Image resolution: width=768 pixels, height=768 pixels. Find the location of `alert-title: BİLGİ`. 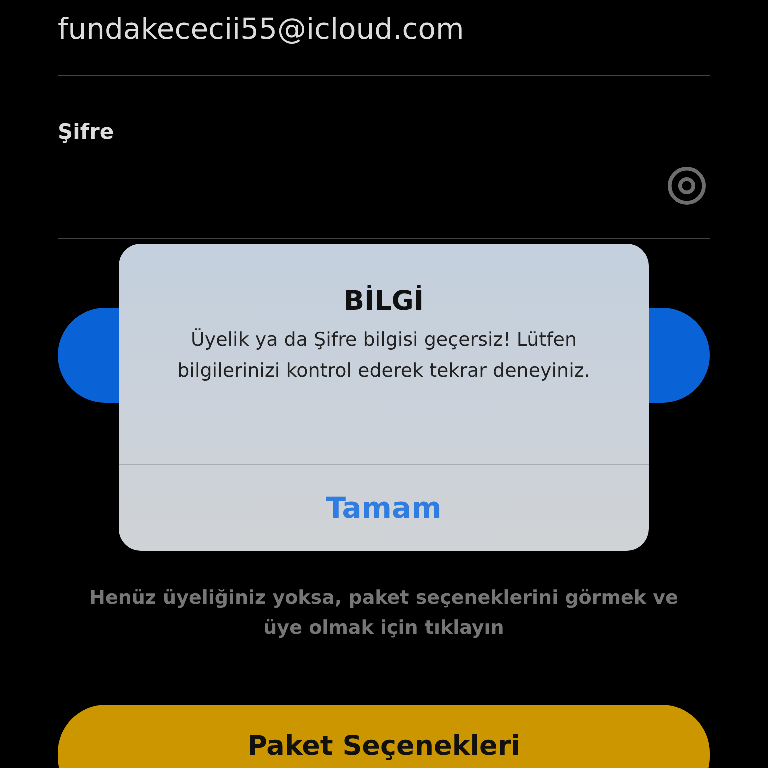

alert-title: BİLGİ is located at coordinates (384, 301).